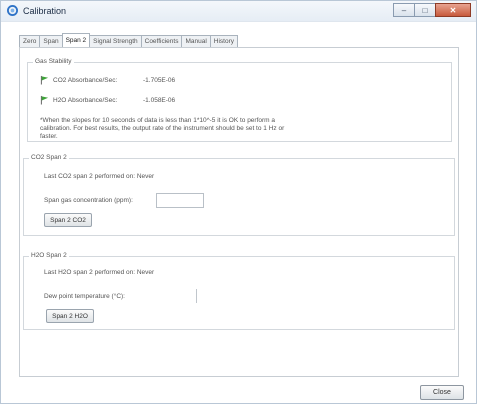 Image resolution: width=477 pixels, height=404 pixels. Describe the element at coordinates (45, 11) in the screenshot. I see `window-title: Calibration` at that location.